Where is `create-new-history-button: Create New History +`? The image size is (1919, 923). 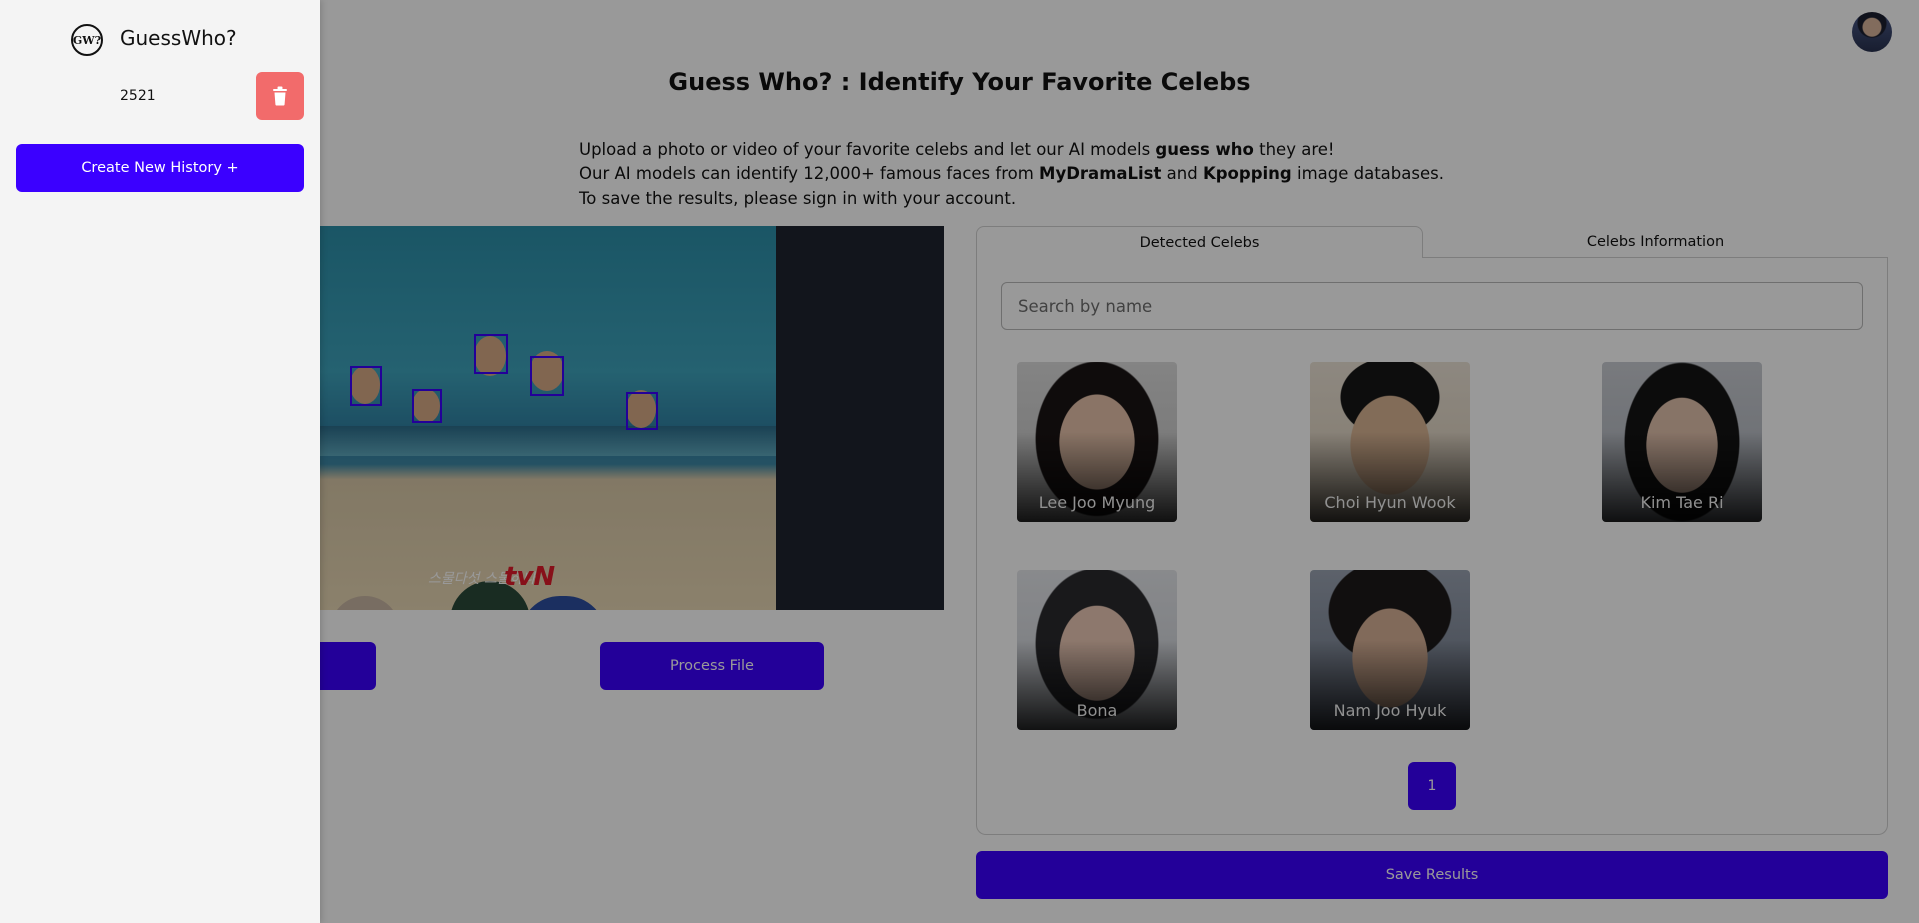
create-new-history-button: Create New History + is located at coordinates (160, 168).